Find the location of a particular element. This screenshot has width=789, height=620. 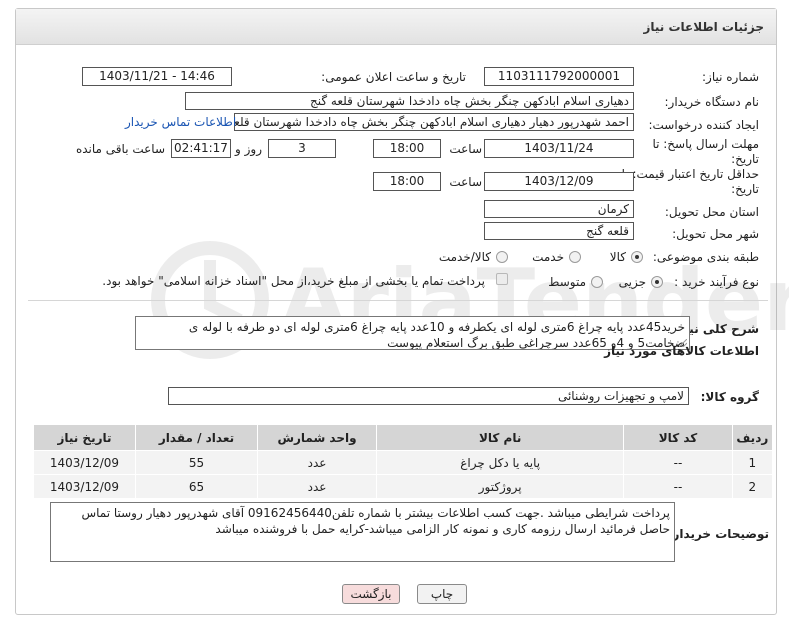

col-row-header: ردیف is located at coordinates (752, 437).